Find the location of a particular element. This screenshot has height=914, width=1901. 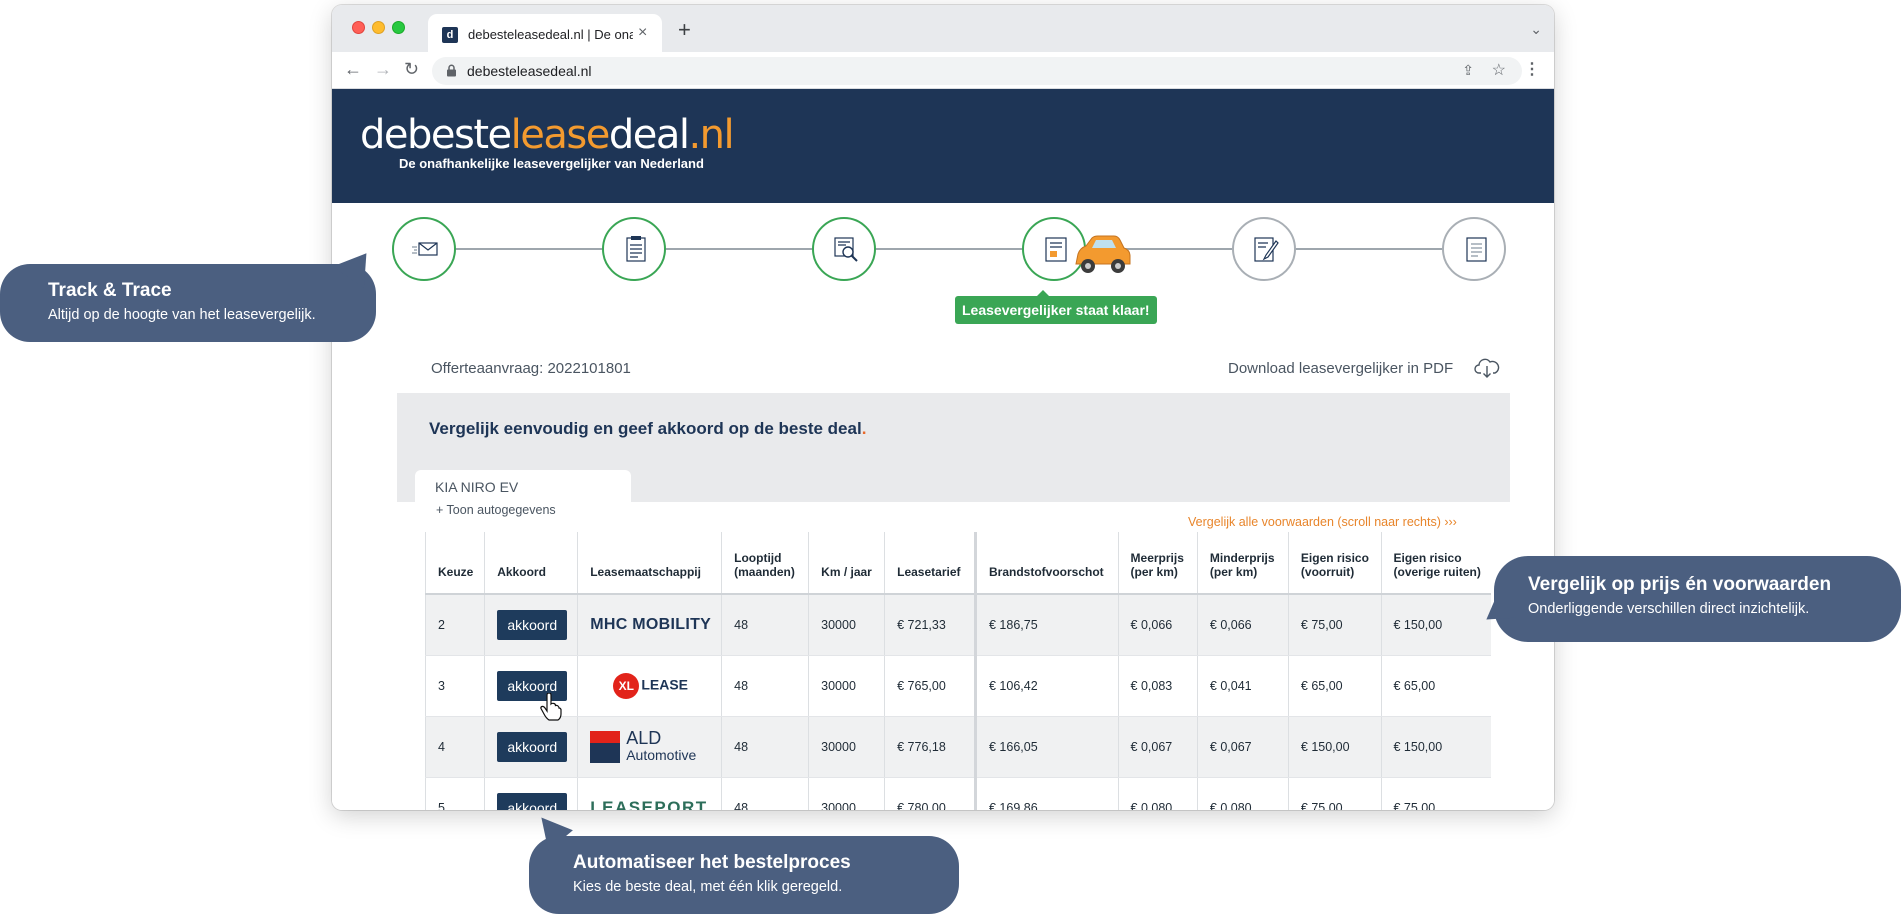

cell-risico-voorruit: € 65,00 is located at coordinates (1334, 686).